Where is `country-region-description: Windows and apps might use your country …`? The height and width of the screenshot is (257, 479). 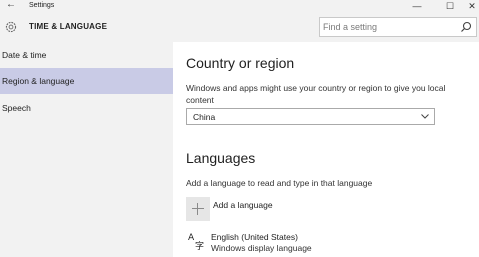
country-region-description: Windows and apps might use your country … is located at coordinates (316, 94).